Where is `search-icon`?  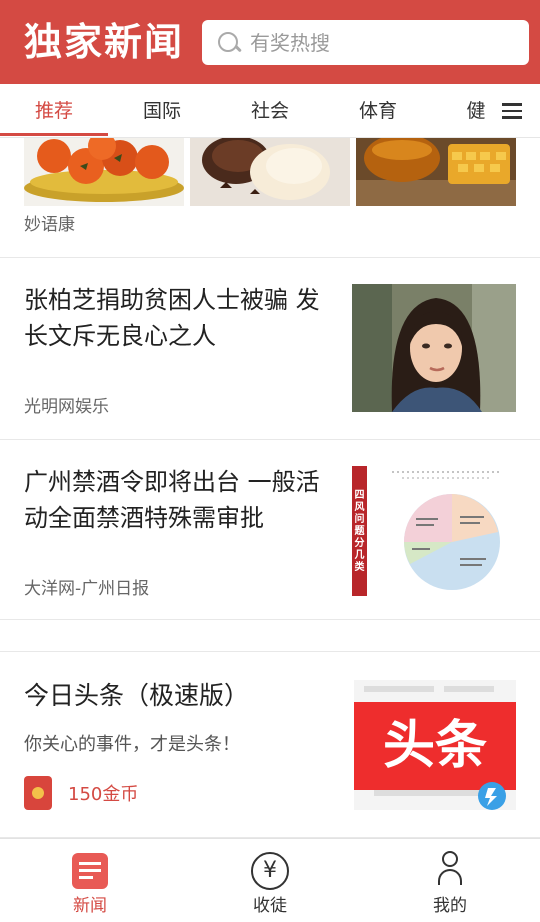
search-icon is located at coordinates (229, 43).